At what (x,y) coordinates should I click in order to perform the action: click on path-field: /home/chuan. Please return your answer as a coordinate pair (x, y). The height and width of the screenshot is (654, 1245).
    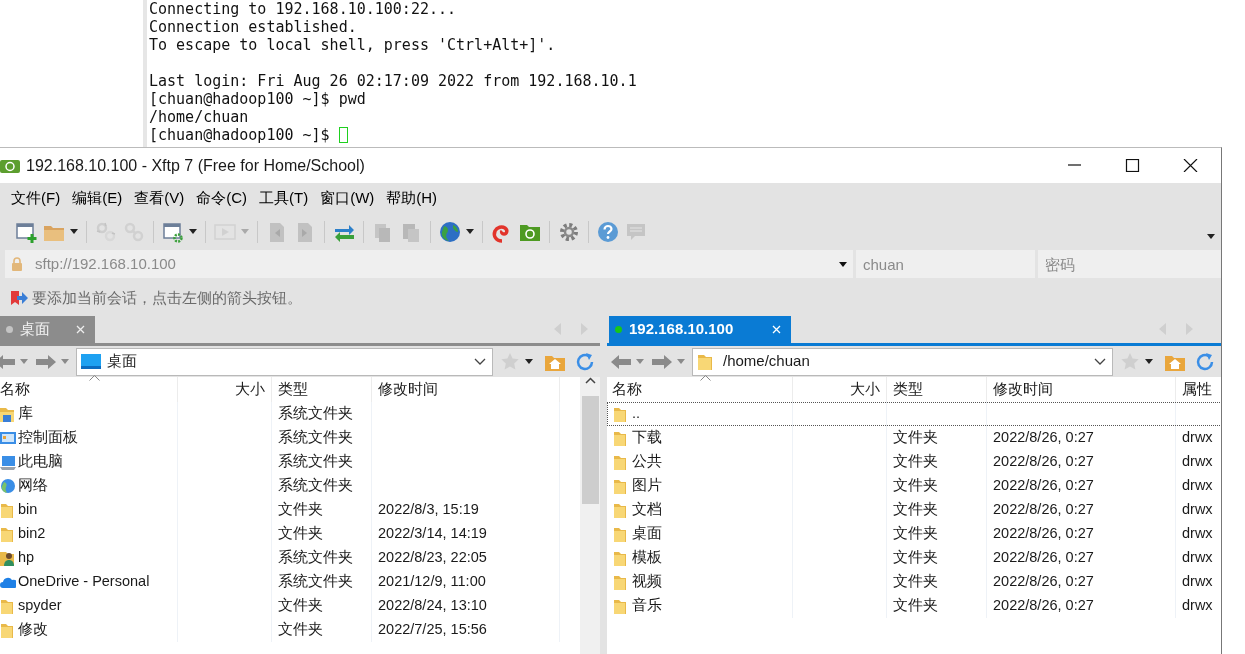
    Looking at the image, I should click on (902, 361).